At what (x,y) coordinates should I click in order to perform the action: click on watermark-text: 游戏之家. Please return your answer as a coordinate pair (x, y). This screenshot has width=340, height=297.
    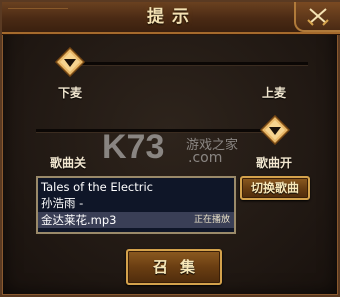
    Looking at the image, I should click on (212, 145).